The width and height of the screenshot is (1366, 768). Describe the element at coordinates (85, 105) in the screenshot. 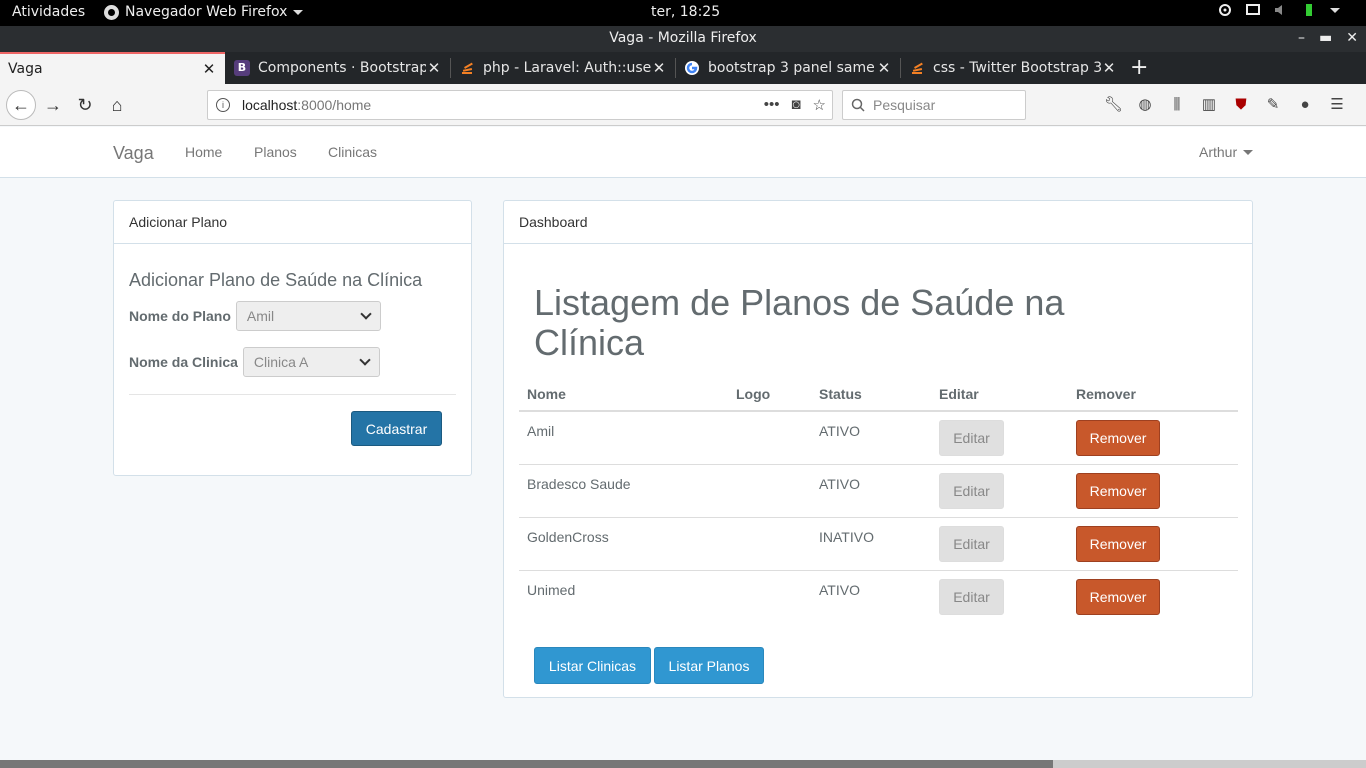

I see `reload-button: ↻` at that location.